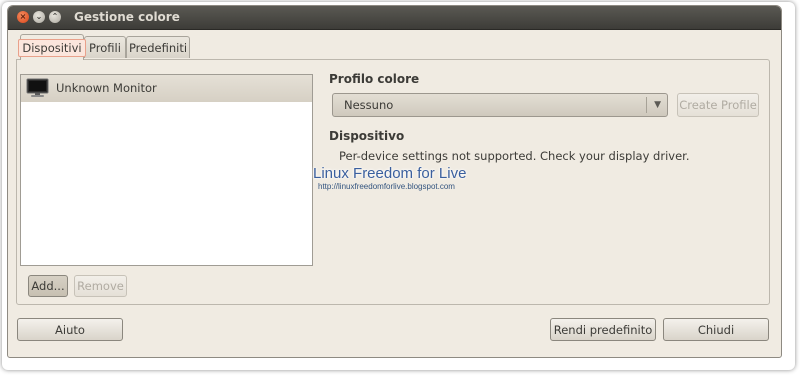  What do you see at coordinates (37, 87) in the screenshot?
I see `monitor-icon` at bounding box center [37, 87].